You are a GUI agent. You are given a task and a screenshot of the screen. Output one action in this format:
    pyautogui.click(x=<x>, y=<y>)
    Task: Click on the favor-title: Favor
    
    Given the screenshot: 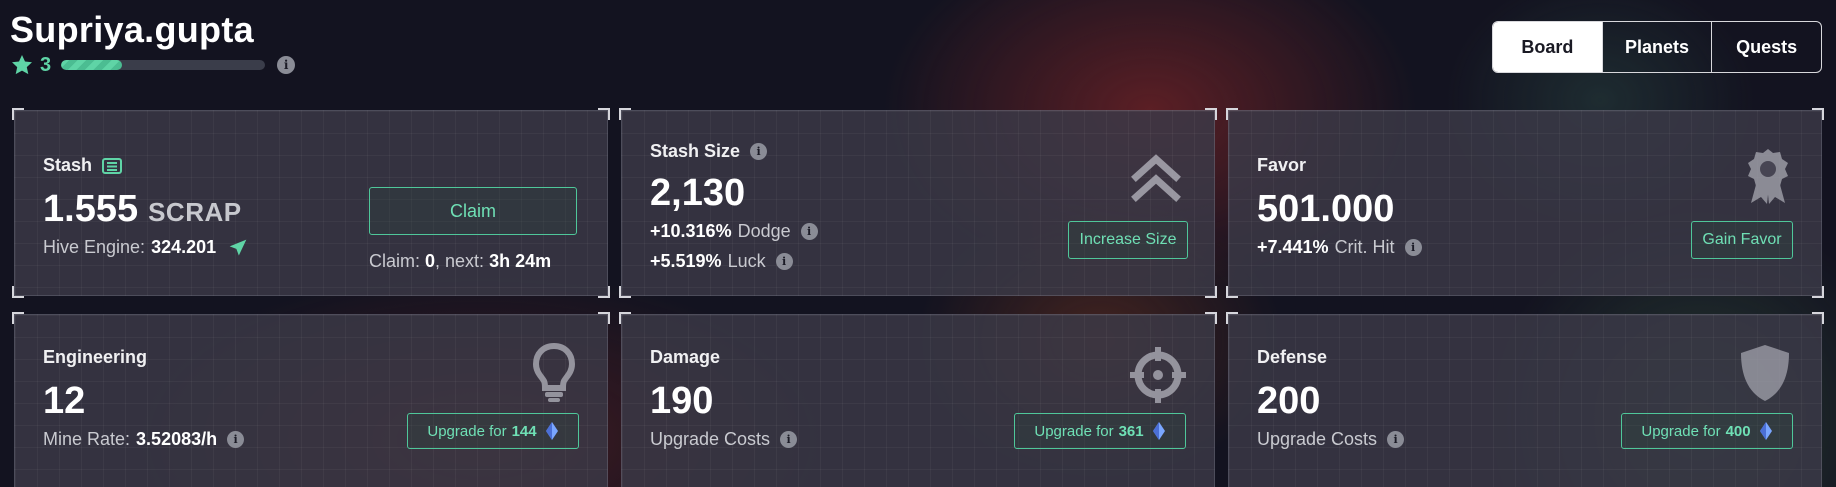 What is the action you would take?
    pyautogui.click(x=1282, y=165)
    